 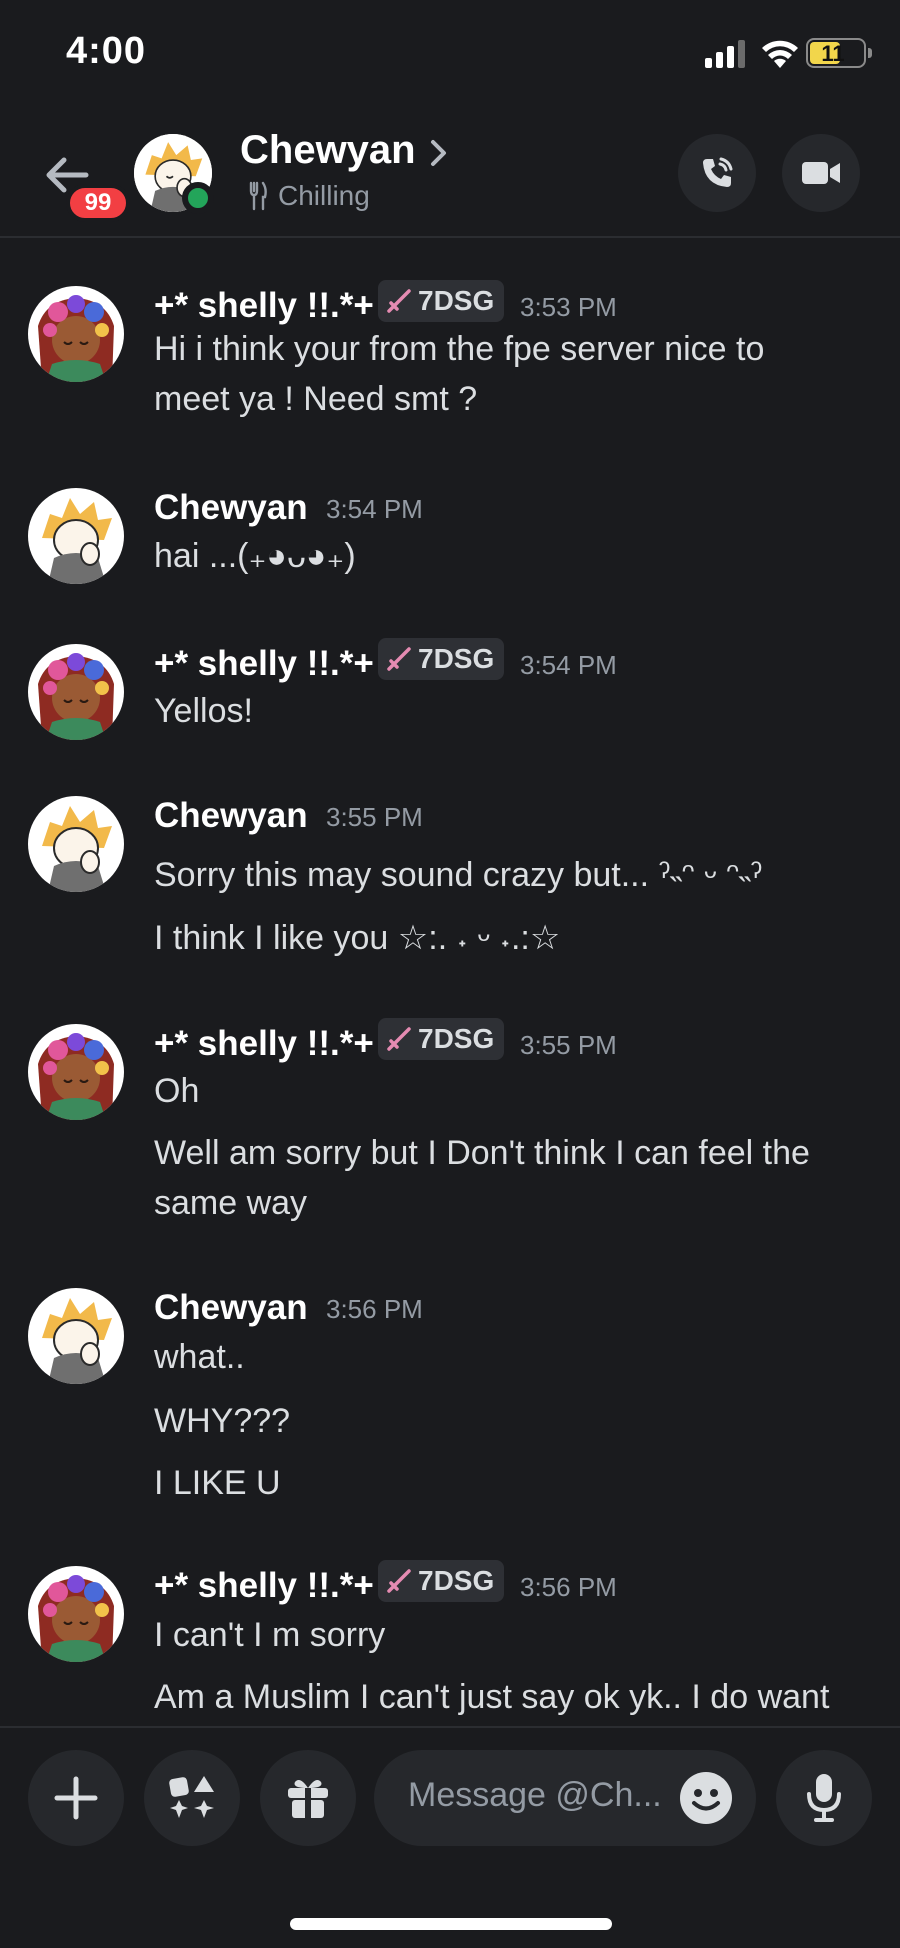 What do you see at coordinates (231, 1203) in the screenshot?
I see `message-line: same way` at bounding box center [231, 1203].